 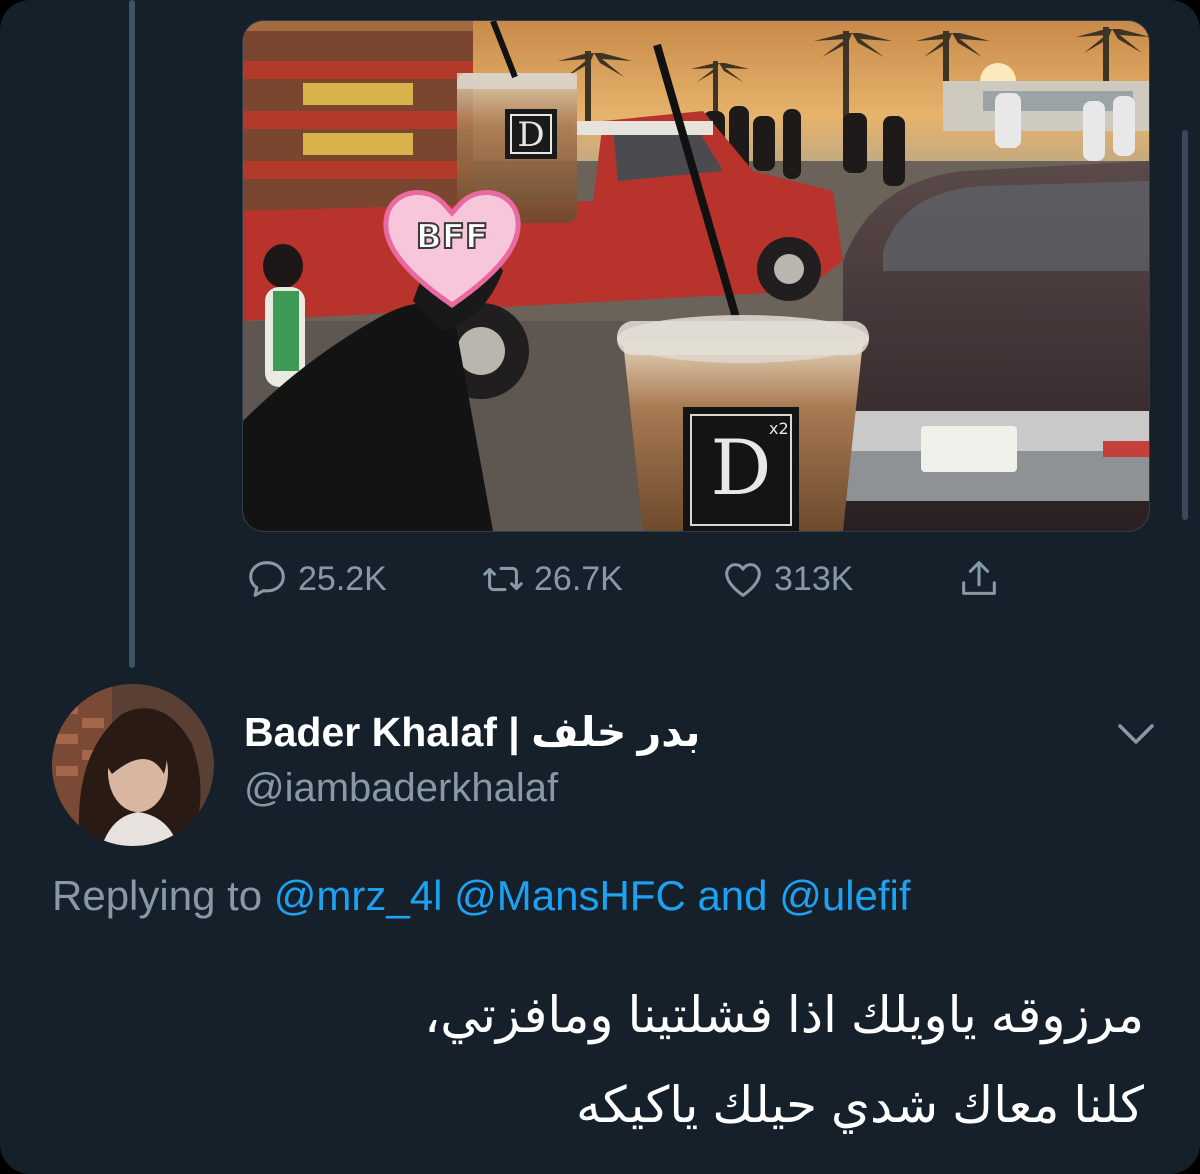 What do you see at coordinates (1185, 325) in the screenshot?
I see `scrollbar` at bounding box center [1185, 325].